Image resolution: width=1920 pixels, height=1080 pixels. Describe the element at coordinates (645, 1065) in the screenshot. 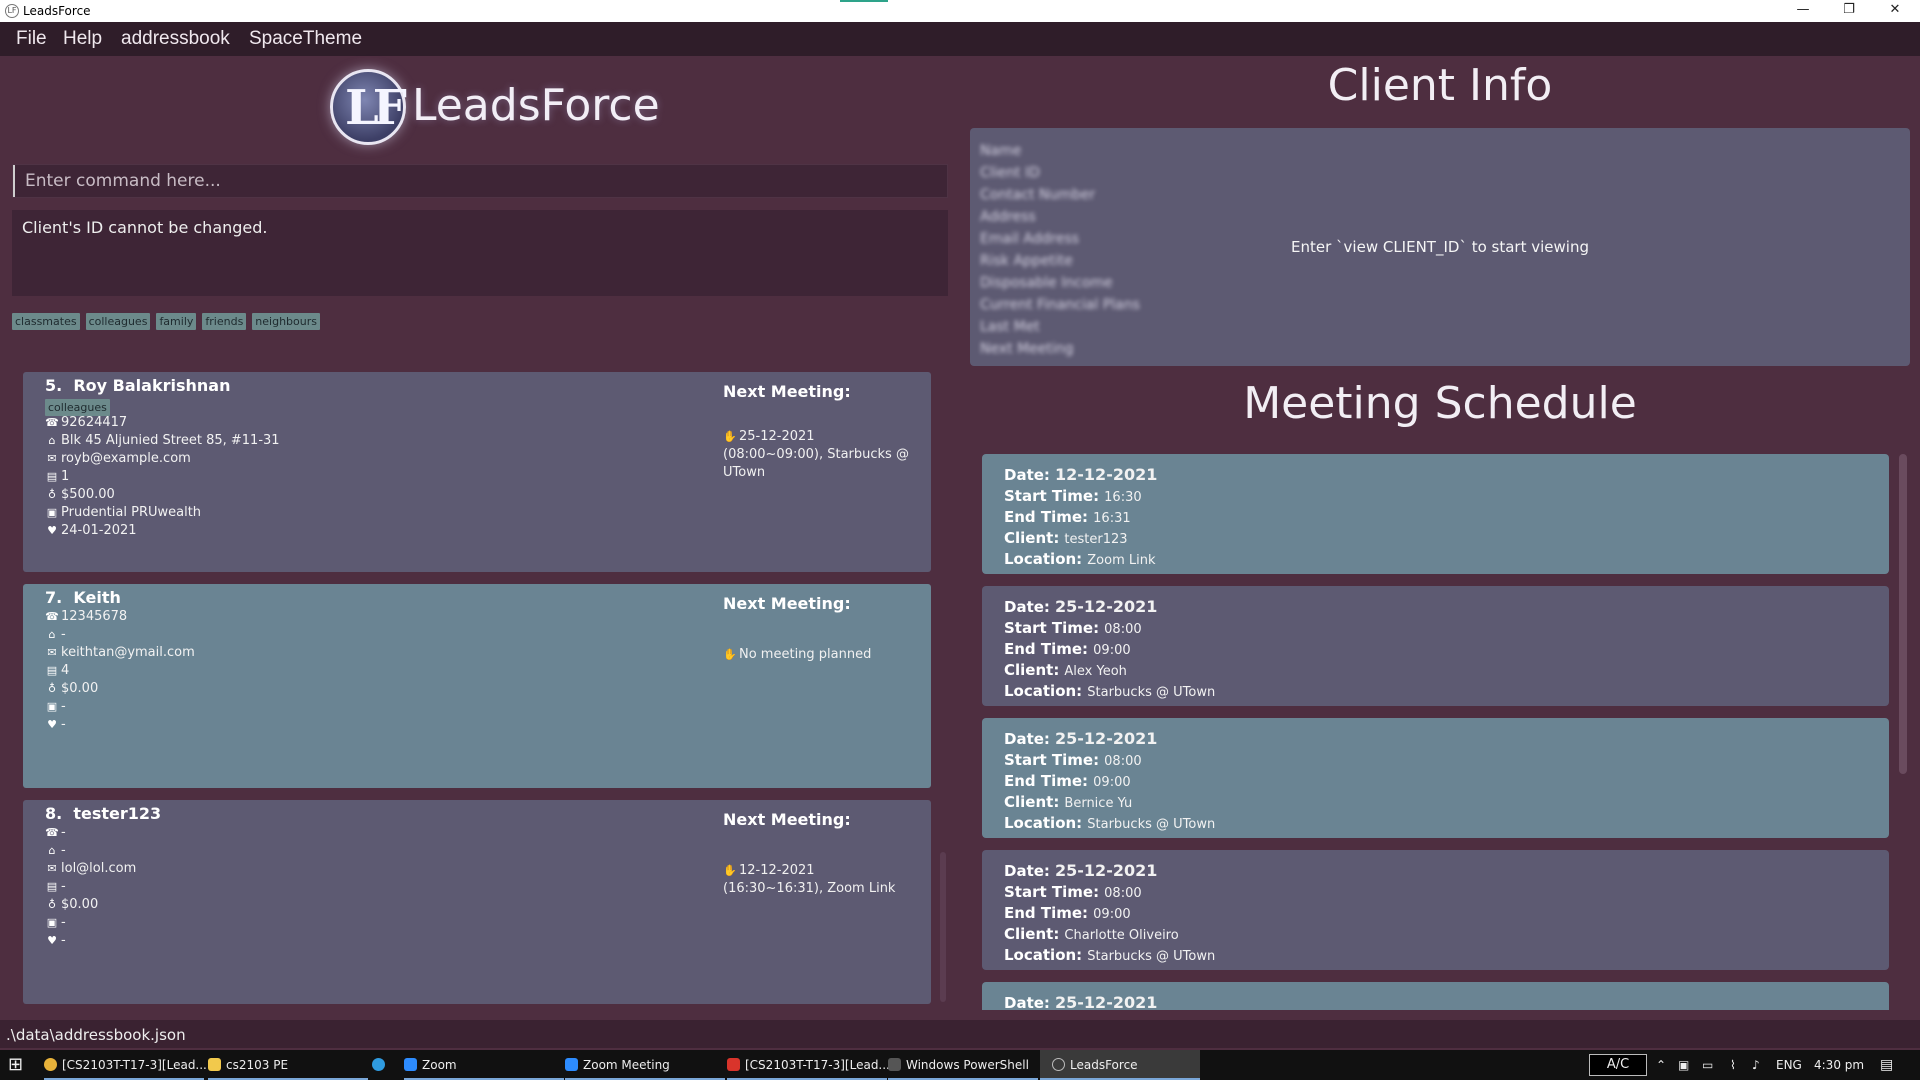

I see `taskbar-item-zoom-meeting: Zoom Meeting` at that location.